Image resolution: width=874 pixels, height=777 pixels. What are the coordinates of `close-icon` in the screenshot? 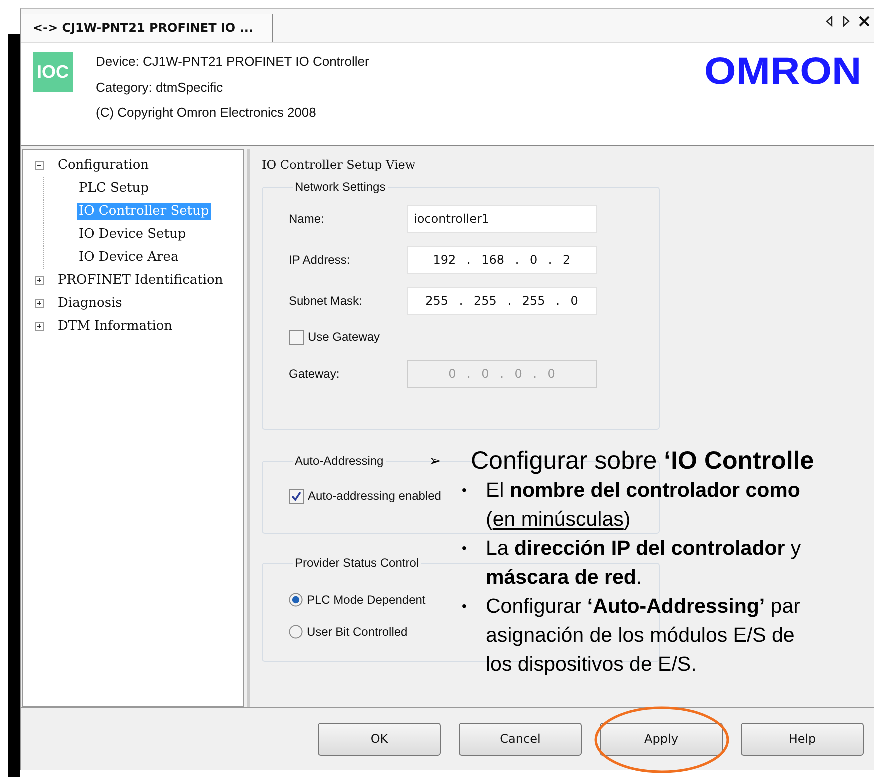 It's located at (864, 21).